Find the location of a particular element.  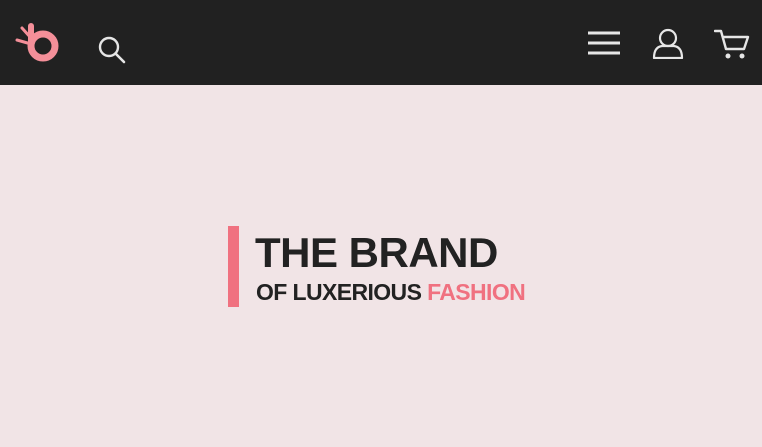

shopping-cart-icon is located at coordinates (732, 44).